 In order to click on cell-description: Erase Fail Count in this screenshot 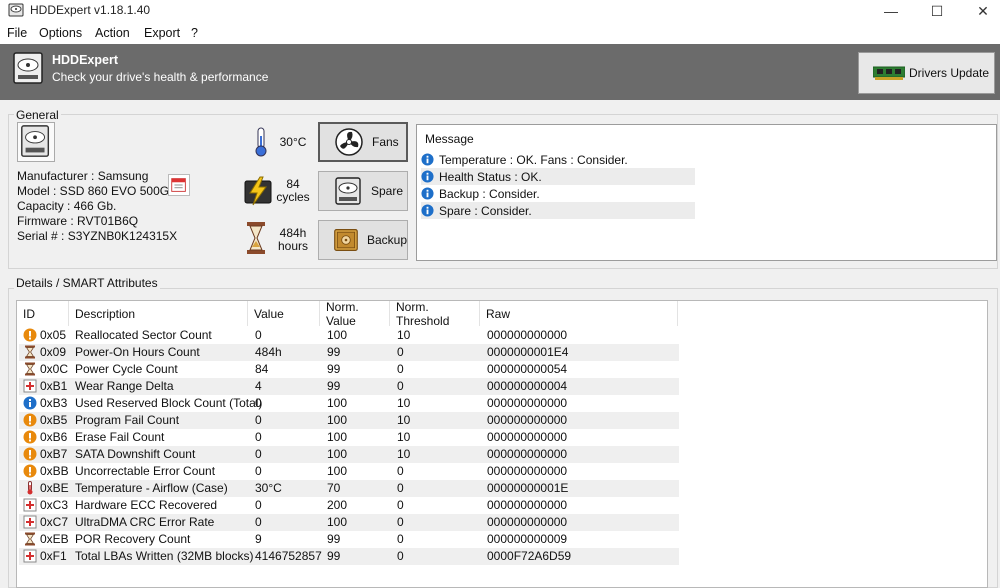, I will do `click(120, 437)`.